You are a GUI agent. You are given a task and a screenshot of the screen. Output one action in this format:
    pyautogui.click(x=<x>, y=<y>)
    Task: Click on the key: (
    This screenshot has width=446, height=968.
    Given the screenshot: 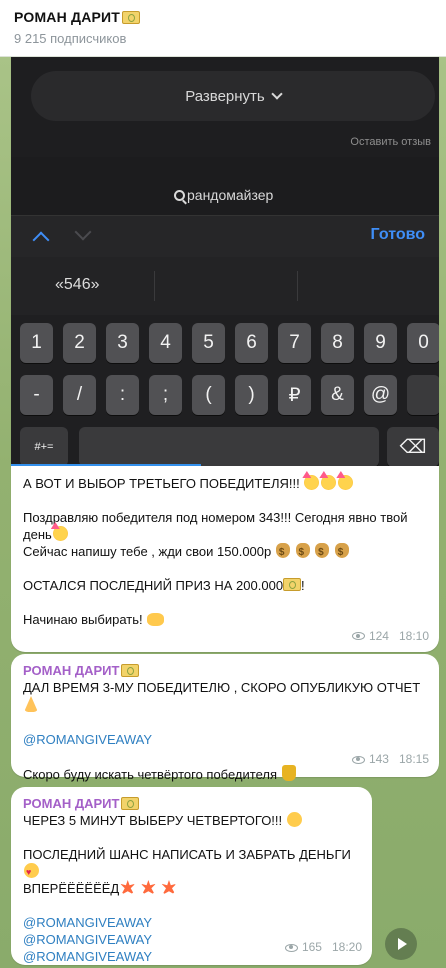 What is the action you would take?
    pyautogui.click(x=208, y=395)
    